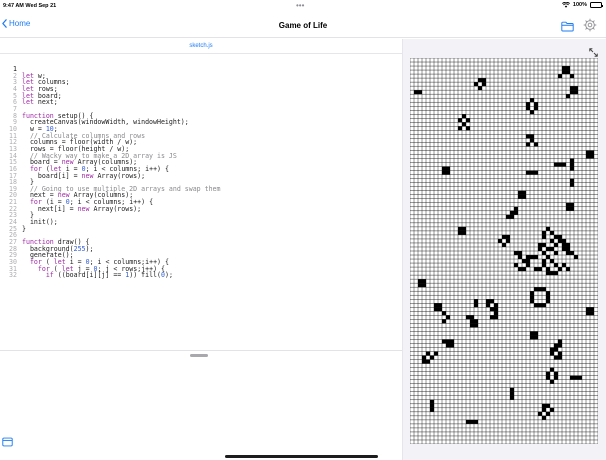  What do you see at coordinates (303, 25) in the screenshot?
I see `page-title: Game of Life` at bounding box center [303, 25].